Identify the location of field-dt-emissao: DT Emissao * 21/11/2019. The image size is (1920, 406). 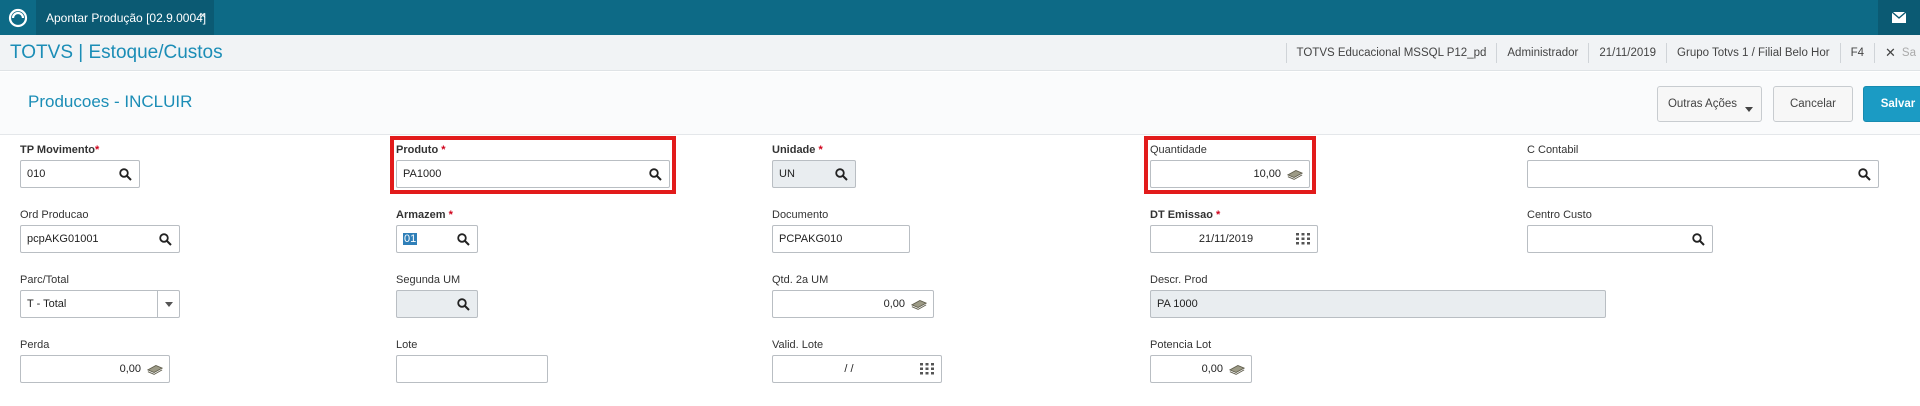
(1234, 230).